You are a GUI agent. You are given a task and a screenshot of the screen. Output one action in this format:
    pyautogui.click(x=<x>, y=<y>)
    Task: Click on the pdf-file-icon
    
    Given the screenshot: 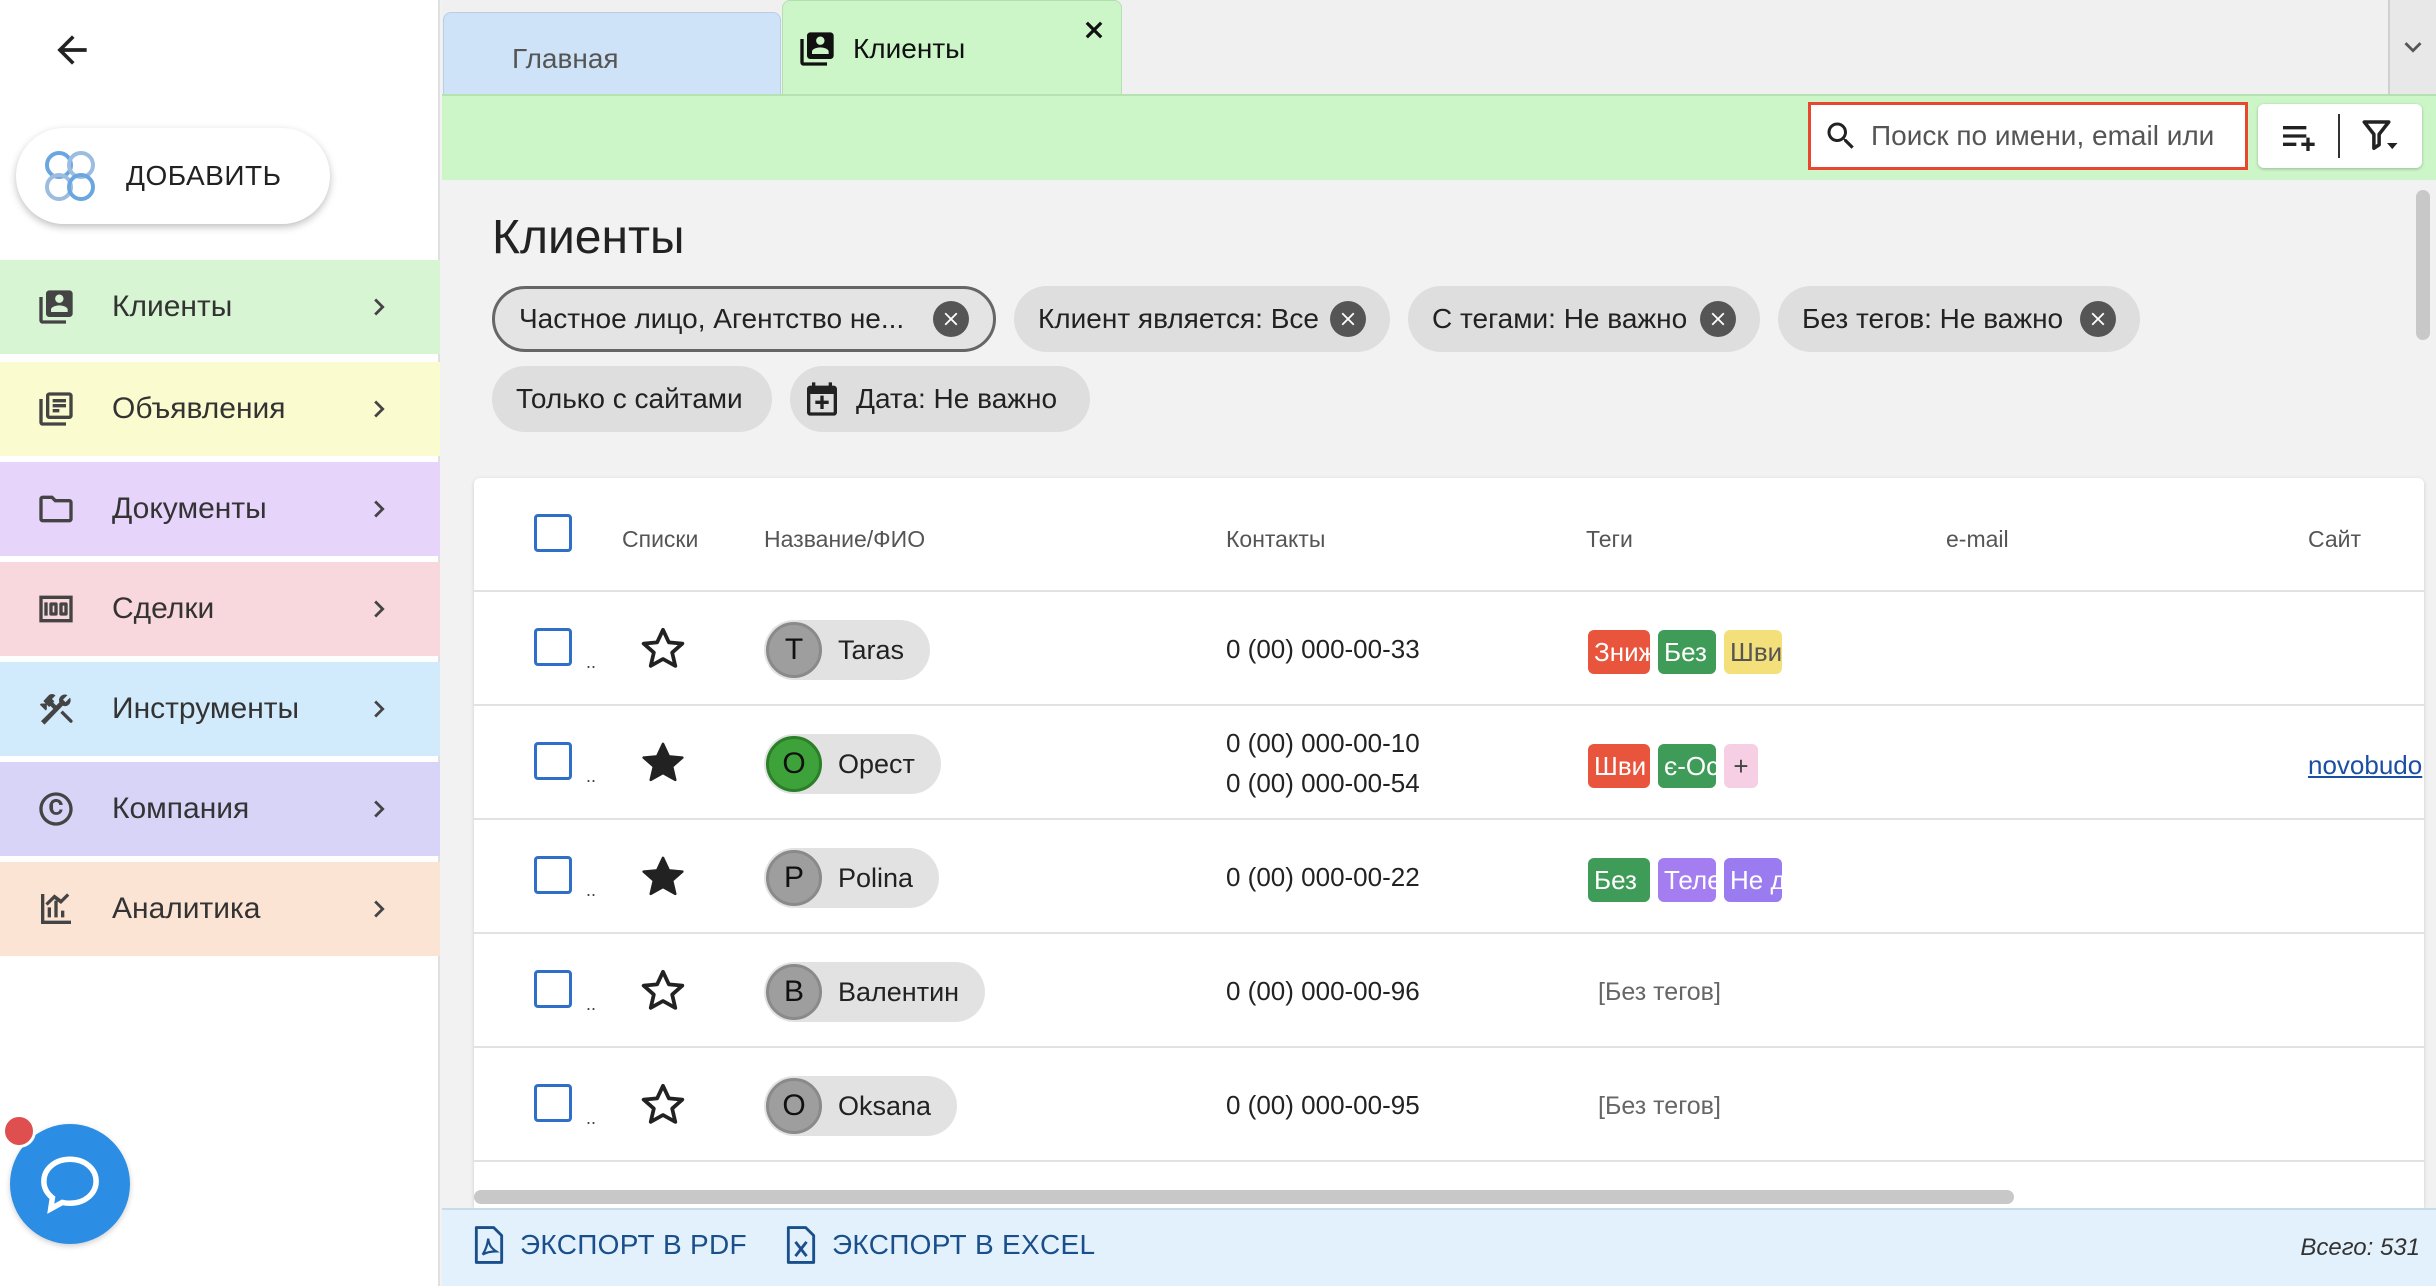 What is the action you would take?
    pyautogui.click(x=489, y=1245)
    